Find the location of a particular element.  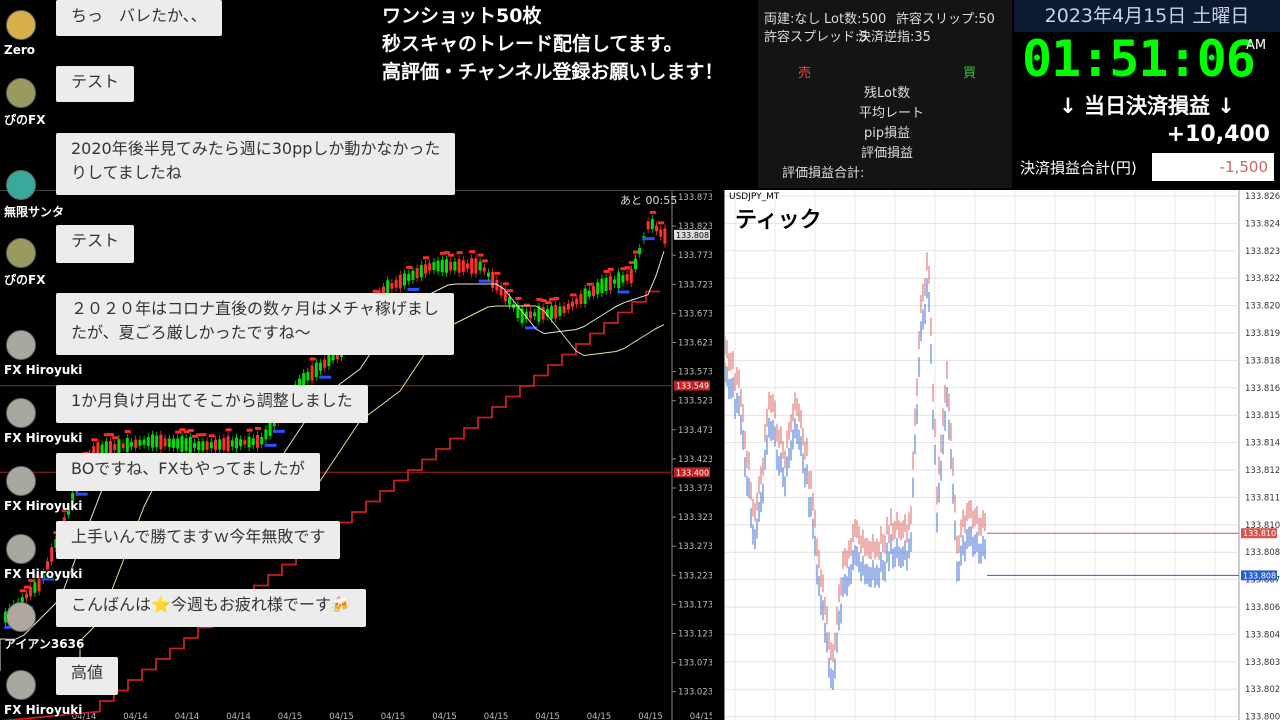

price-tick-label: 133.802 is located at coordinates (1262, 690).